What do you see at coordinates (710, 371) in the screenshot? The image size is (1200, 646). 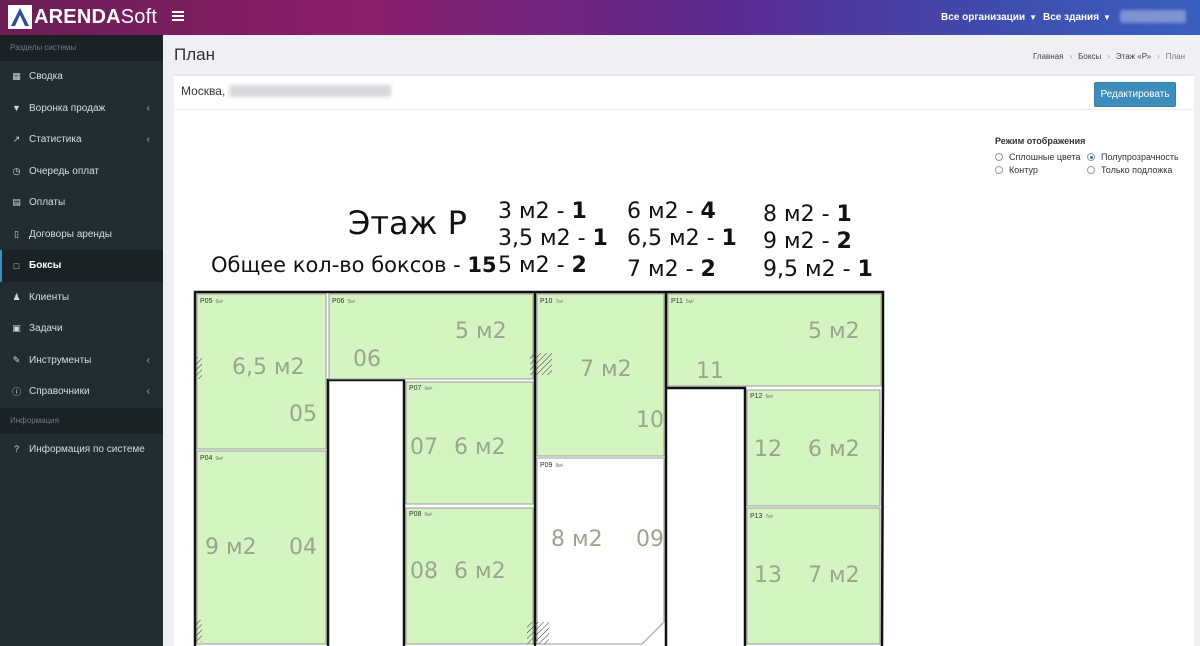 I see `box-number: 11` at bounding box center [710, 371].